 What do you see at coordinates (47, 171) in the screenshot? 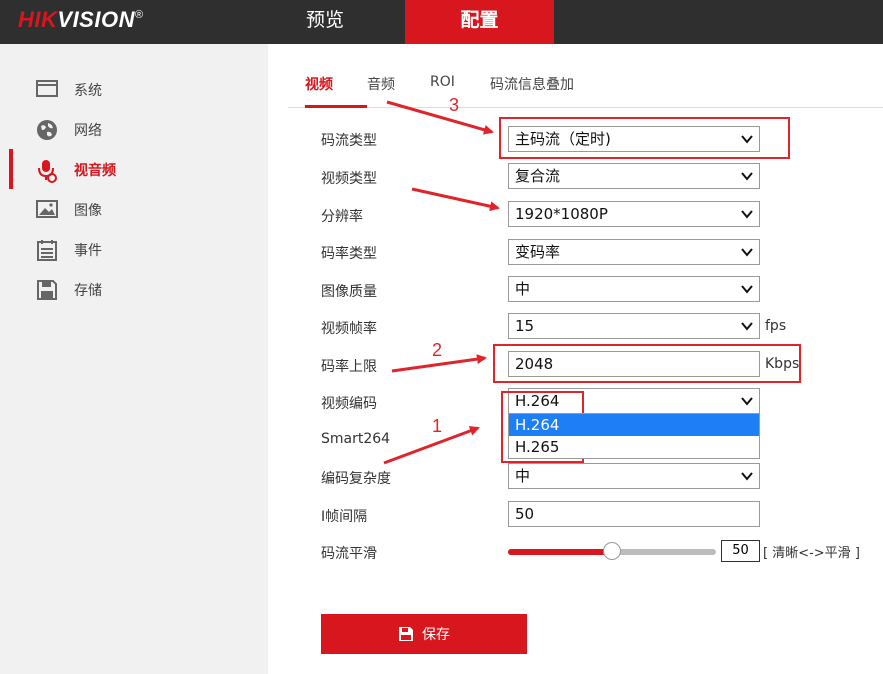
I see `microphone-icon` at bounding box center [47, 171].